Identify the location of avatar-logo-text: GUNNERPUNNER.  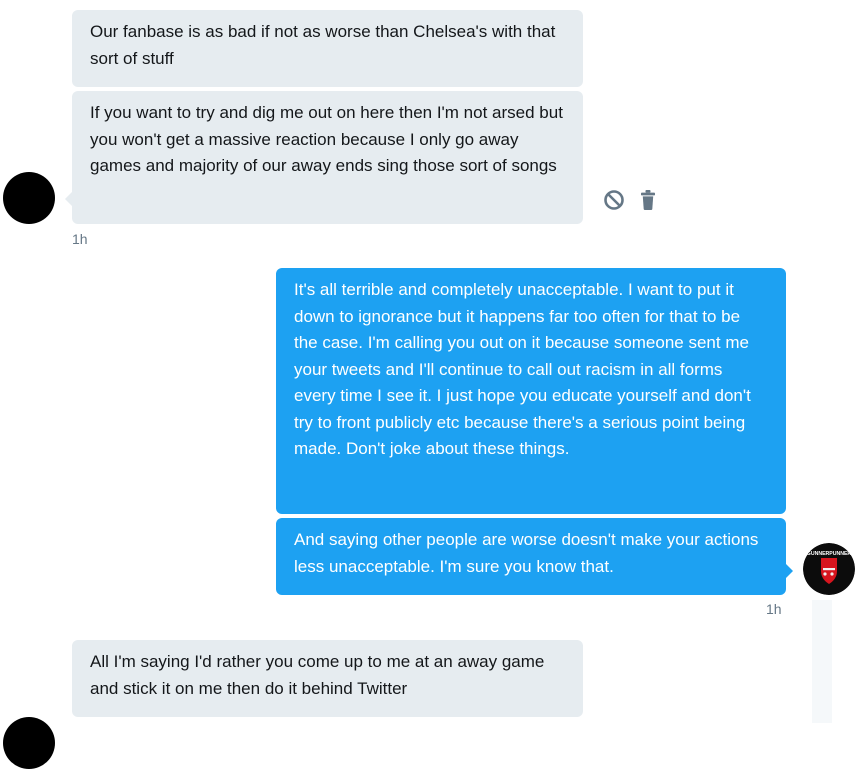
(829, 554).